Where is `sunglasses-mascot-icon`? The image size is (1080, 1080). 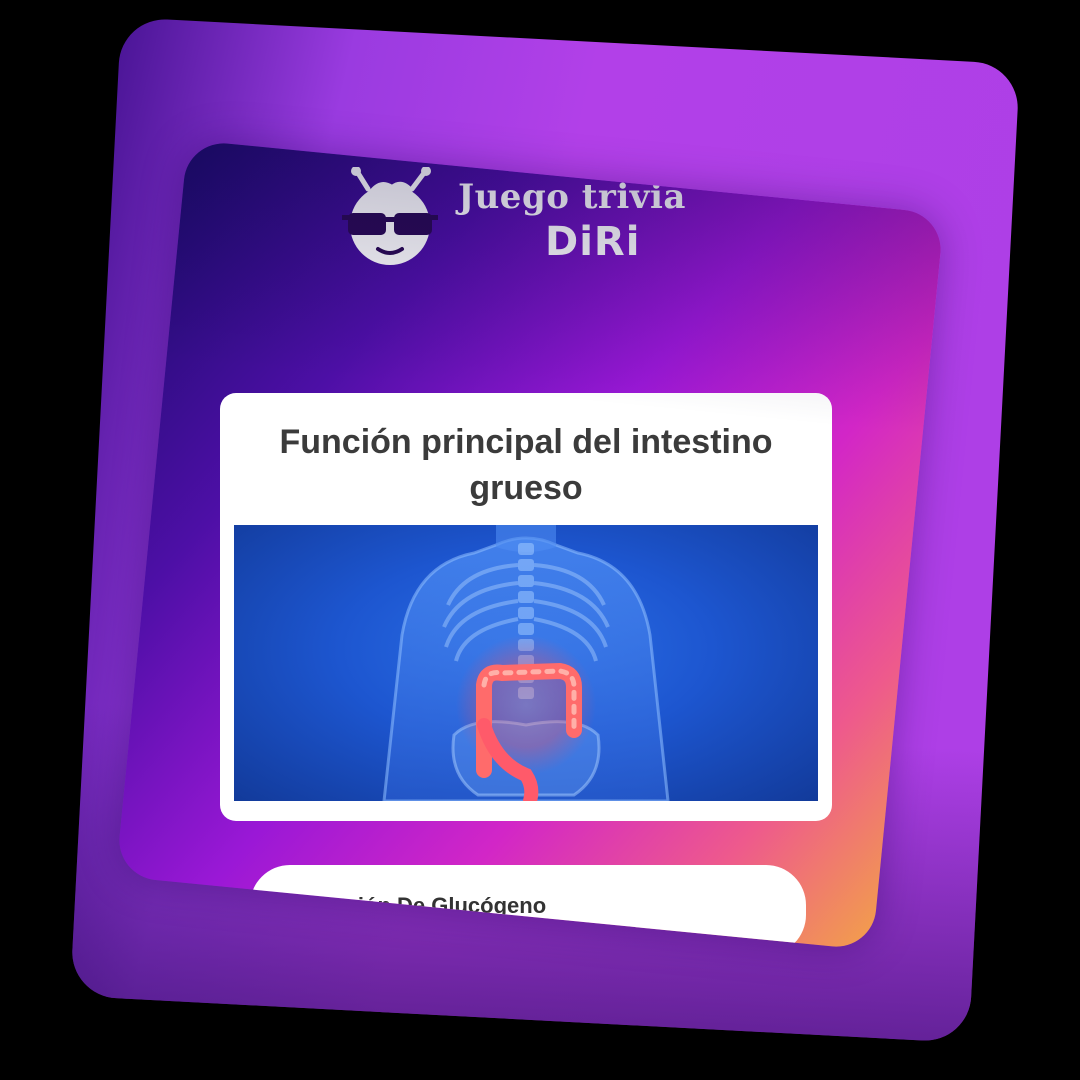
sunglasses-mascot-icon is located at coordinates (390, 216).